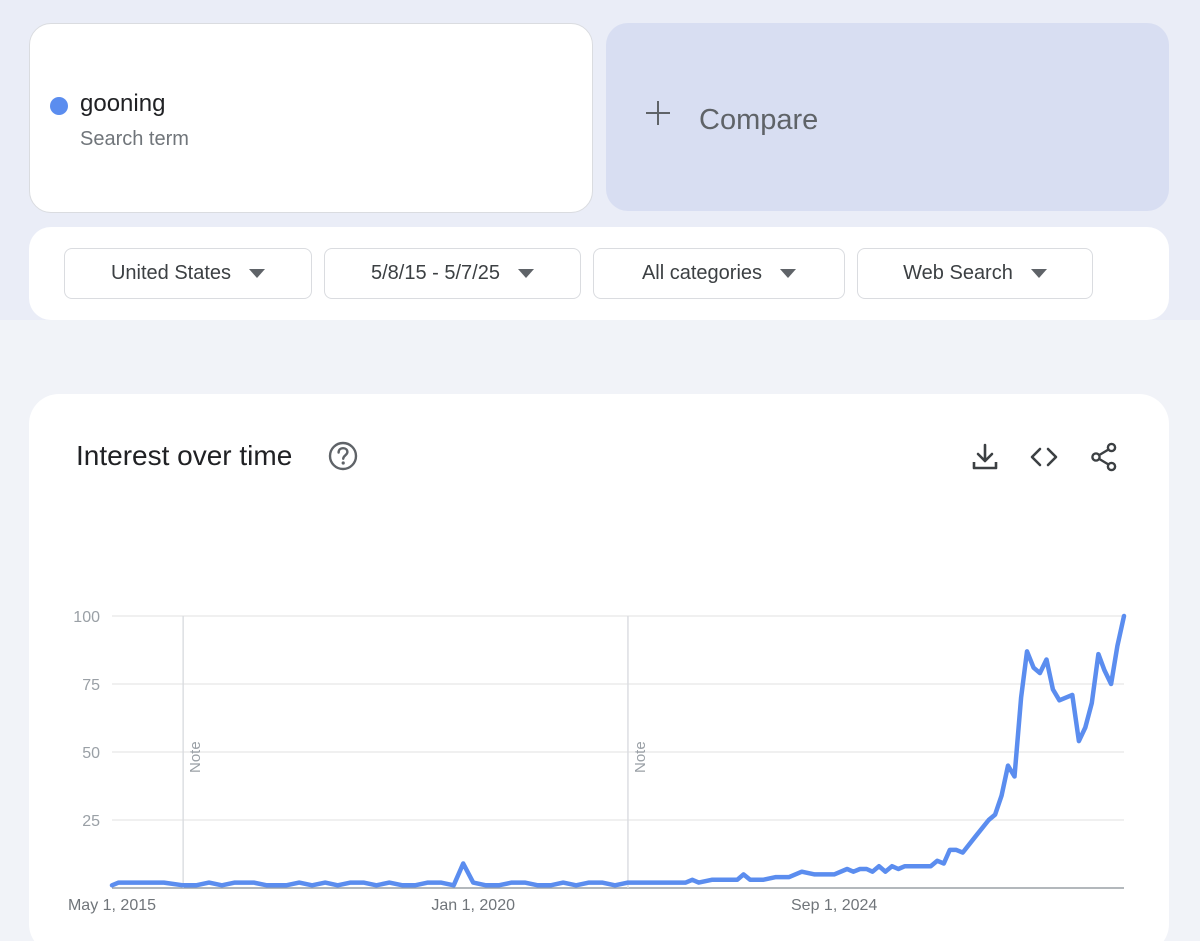  I want to click on date-range-filter-dropdown: 5/8/15 - 5/7/25, so click(452, 273).